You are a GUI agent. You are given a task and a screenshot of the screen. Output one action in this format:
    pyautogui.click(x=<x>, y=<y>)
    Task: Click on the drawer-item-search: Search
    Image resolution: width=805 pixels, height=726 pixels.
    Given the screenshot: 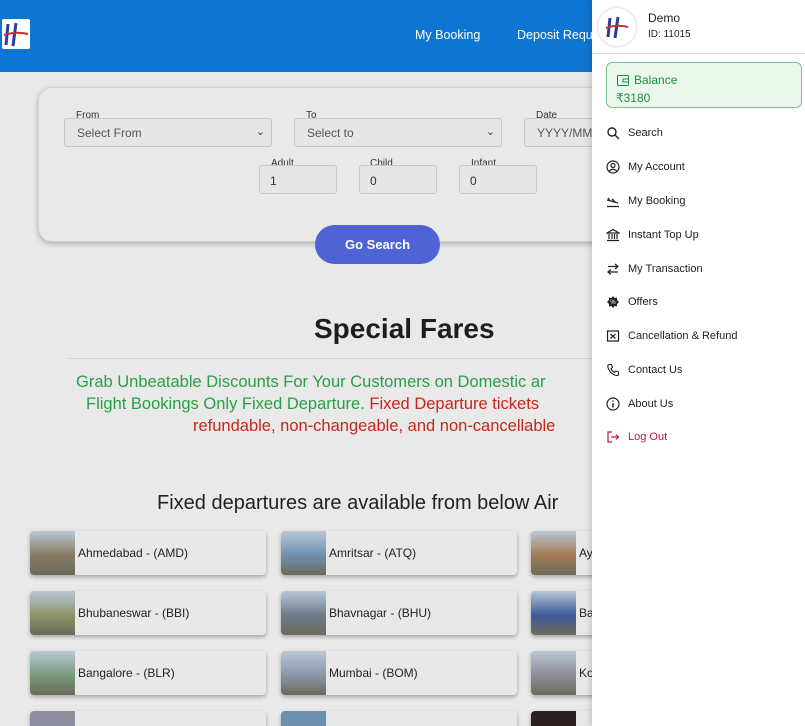 What is the action you would take?
    pyautogui.click(x=701, y=133)
    